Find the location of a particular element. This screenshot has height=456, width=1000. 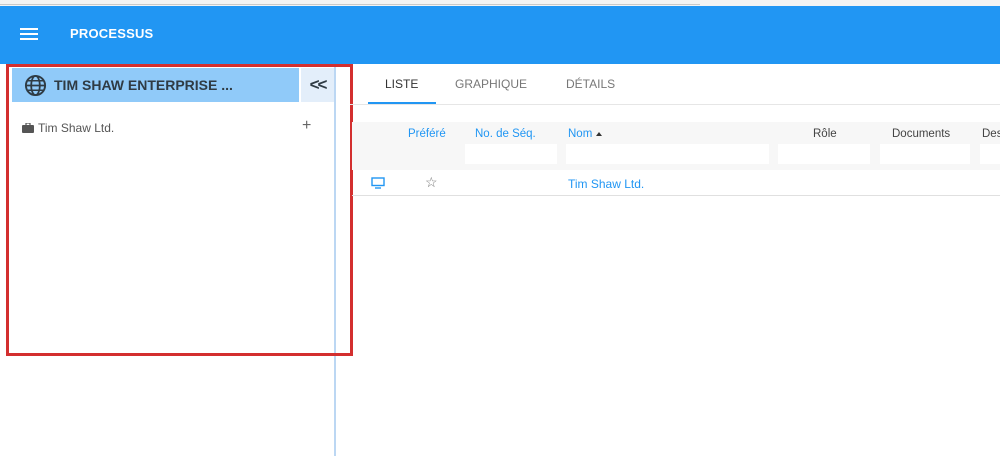

column-header-role: Rôle is located at coordinates (825, 134).